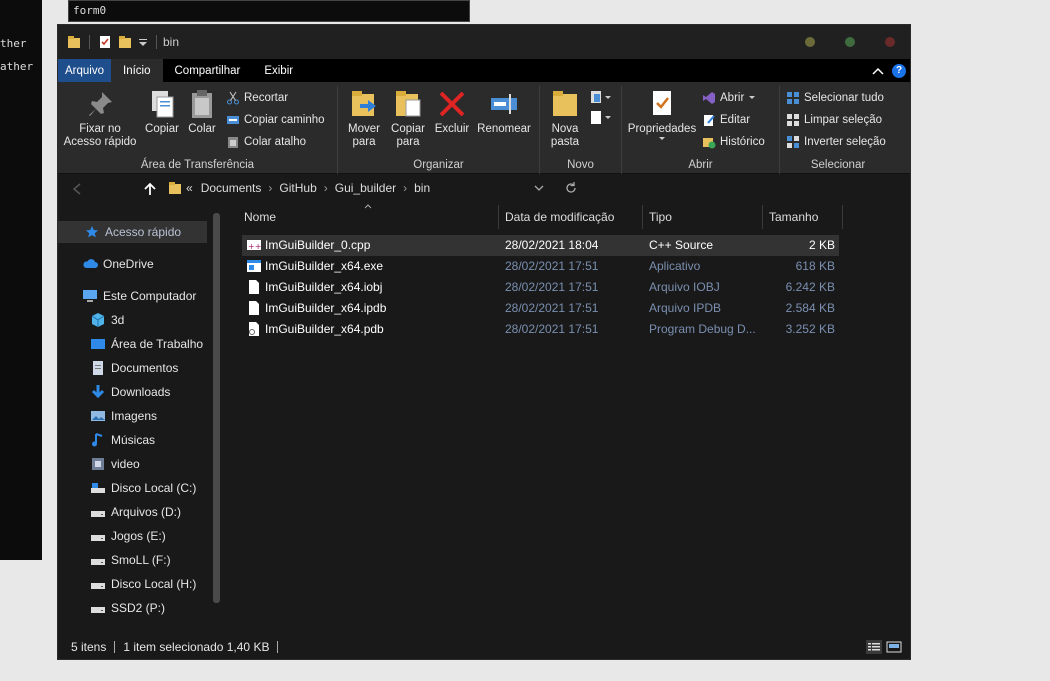  What do you see at coordinates (97, 440) in the screenshot?
I see `music-icon` at bounding box center [97, 440].